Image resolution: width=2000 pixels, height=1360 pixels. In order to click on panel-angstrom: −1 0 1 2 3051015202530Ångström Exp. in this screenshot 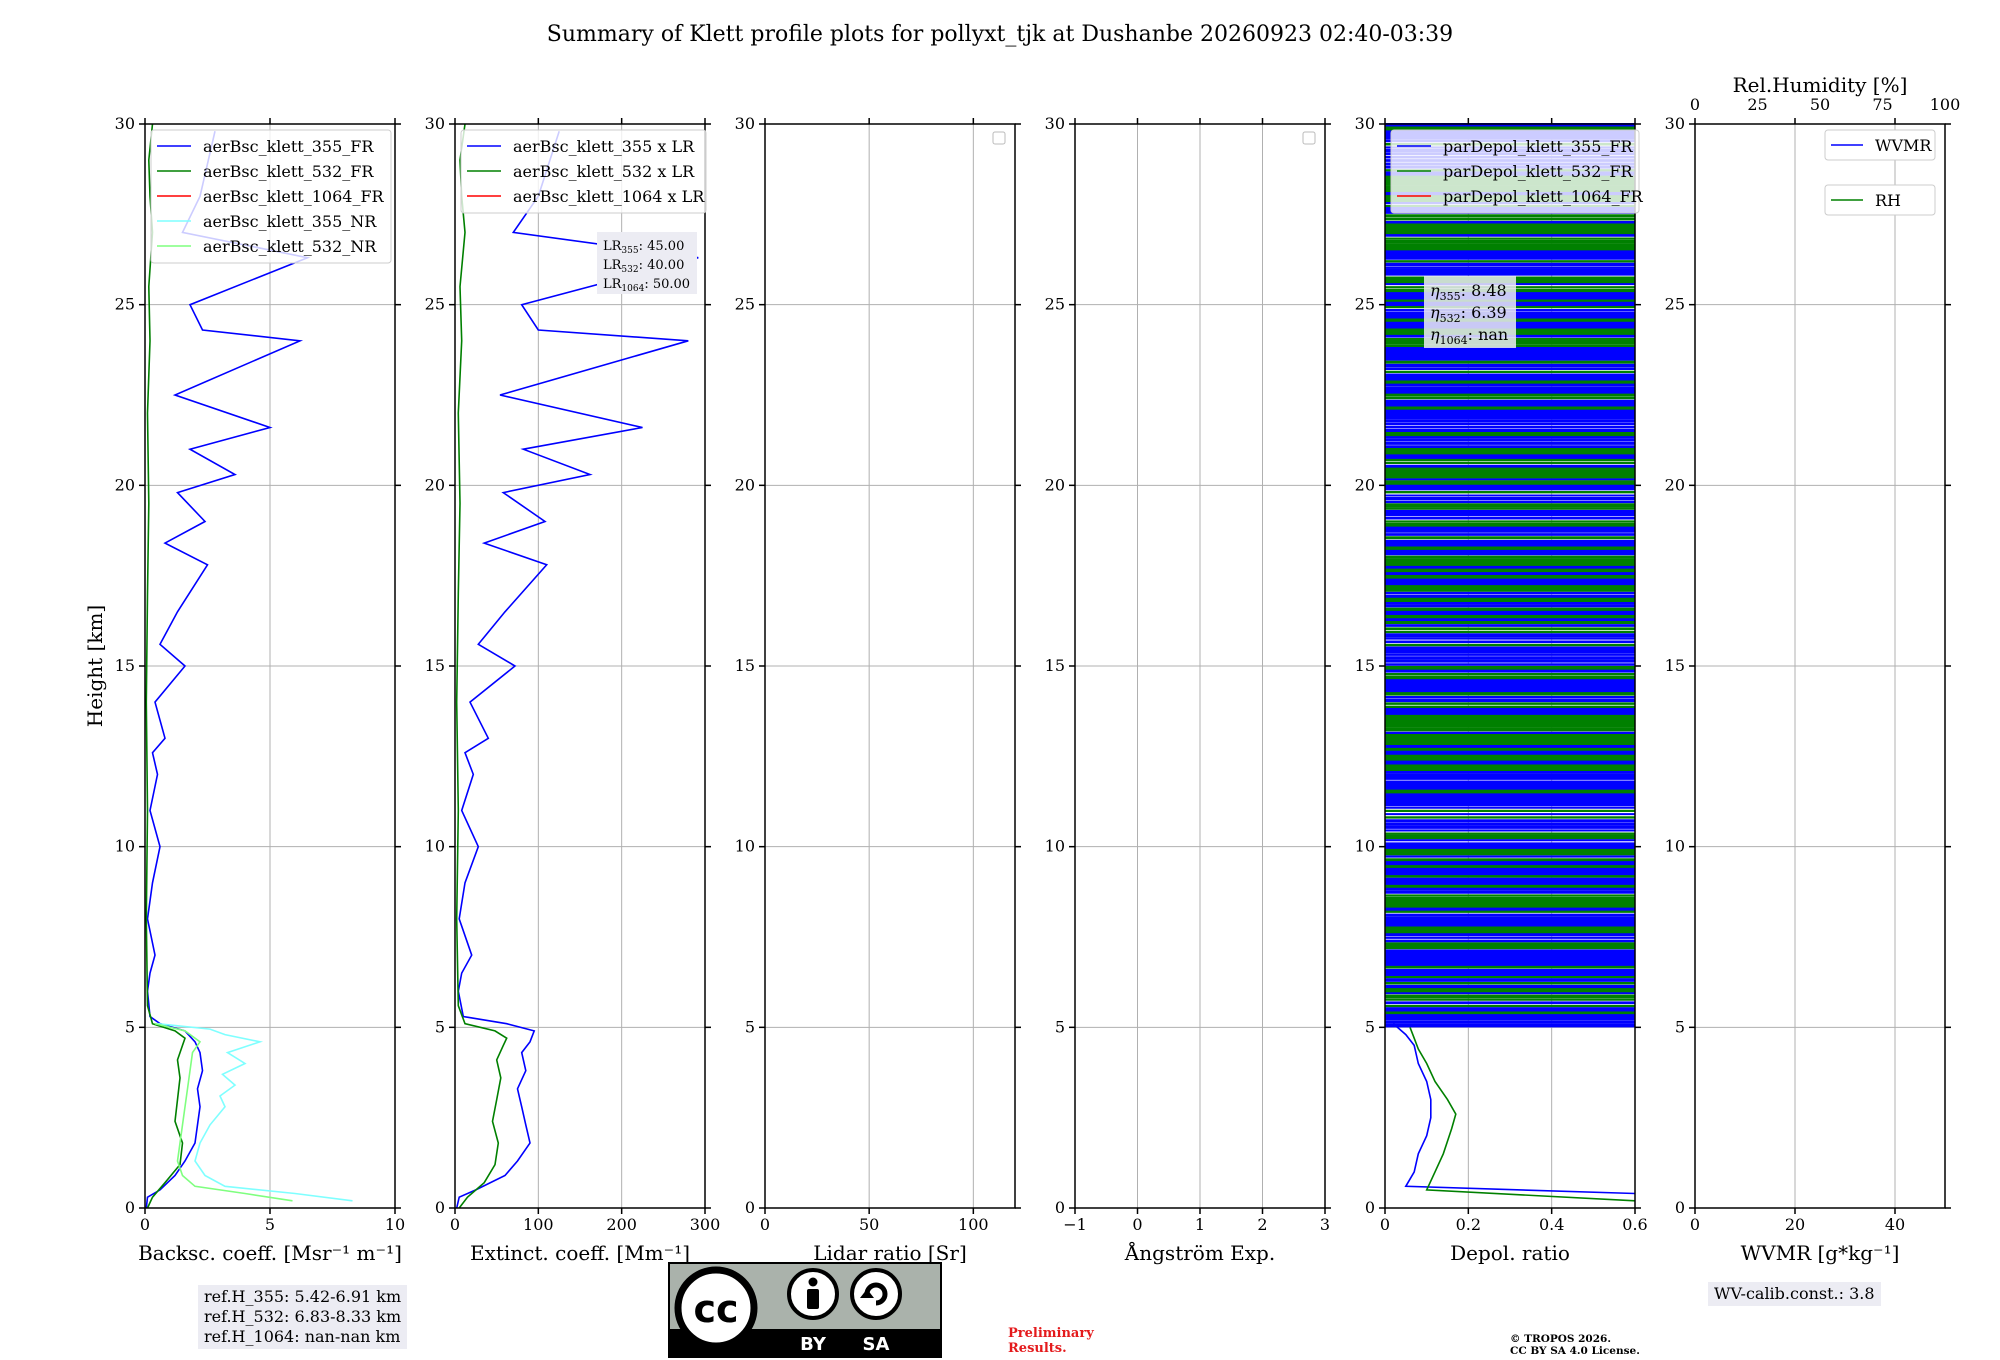, I will do `click(1188, 689)`.